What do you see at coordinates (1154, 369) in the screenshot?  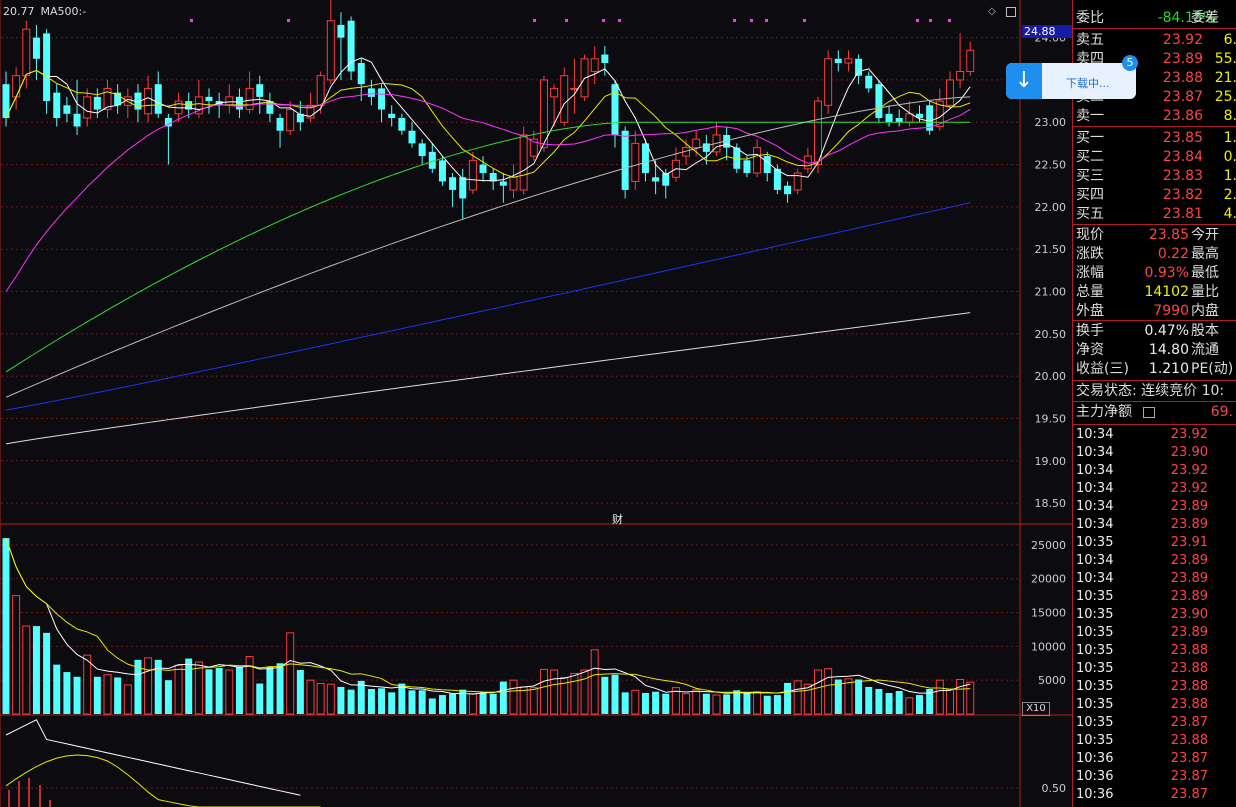 I see `stats2-row-2: 收益(三) 1.210 PE(动)` at bounding box center [1154, 369].